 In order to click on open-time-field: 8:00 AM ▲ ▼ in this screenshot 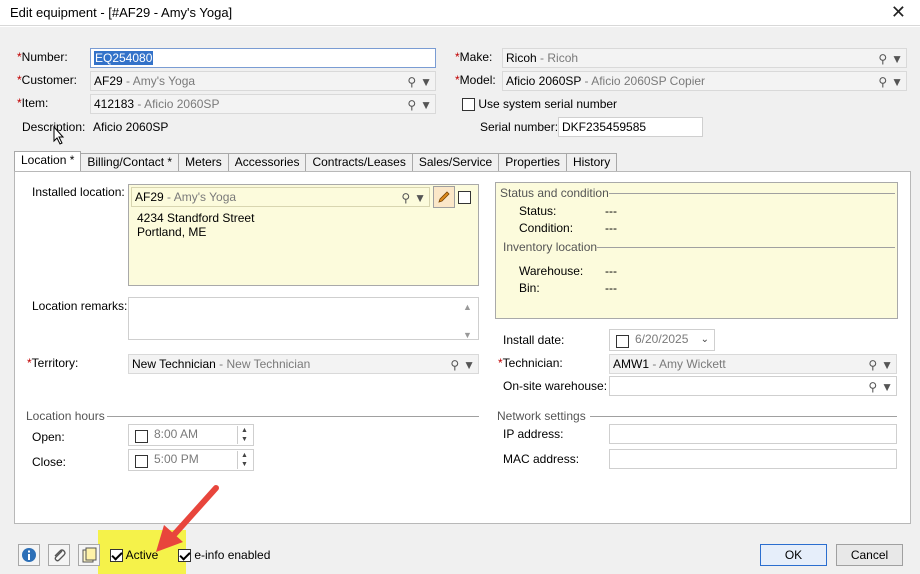, I will do `click(191, 435)`.